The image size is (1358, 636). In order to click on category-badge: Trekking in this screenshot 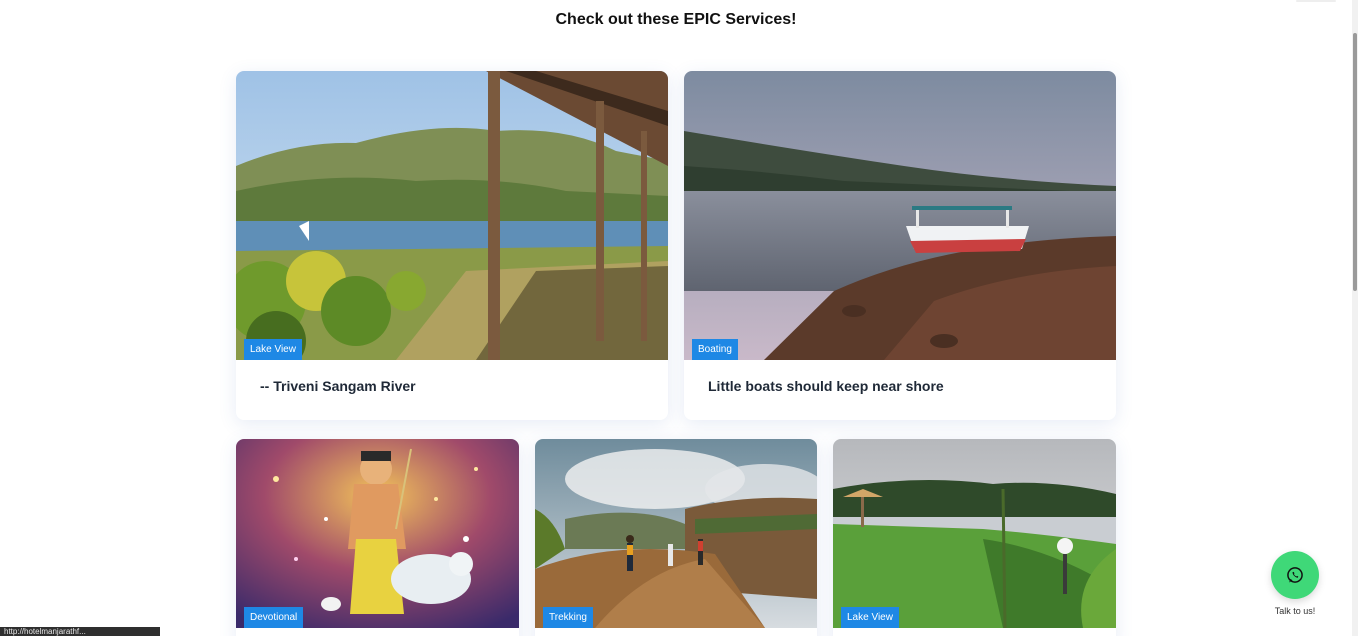, I will do `click(568, 617)`.